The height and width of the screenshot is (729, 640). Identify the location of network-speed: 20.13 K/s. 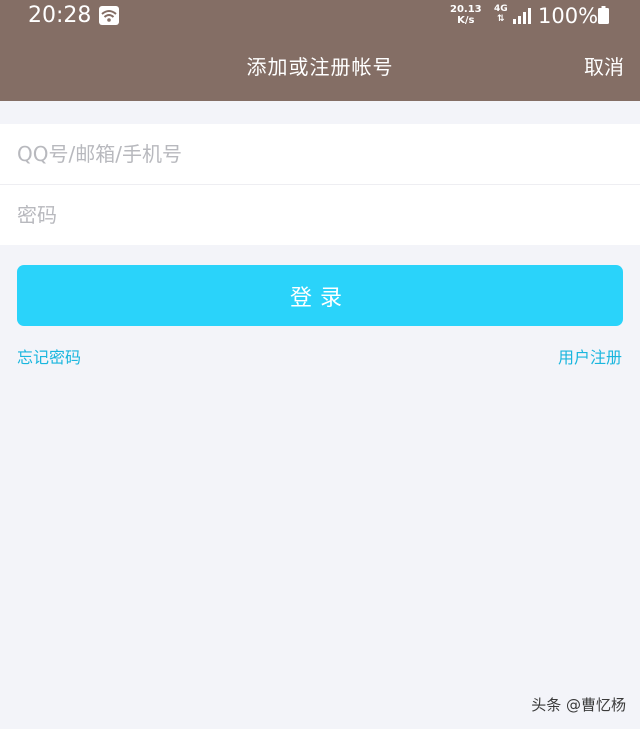
(466, 15).